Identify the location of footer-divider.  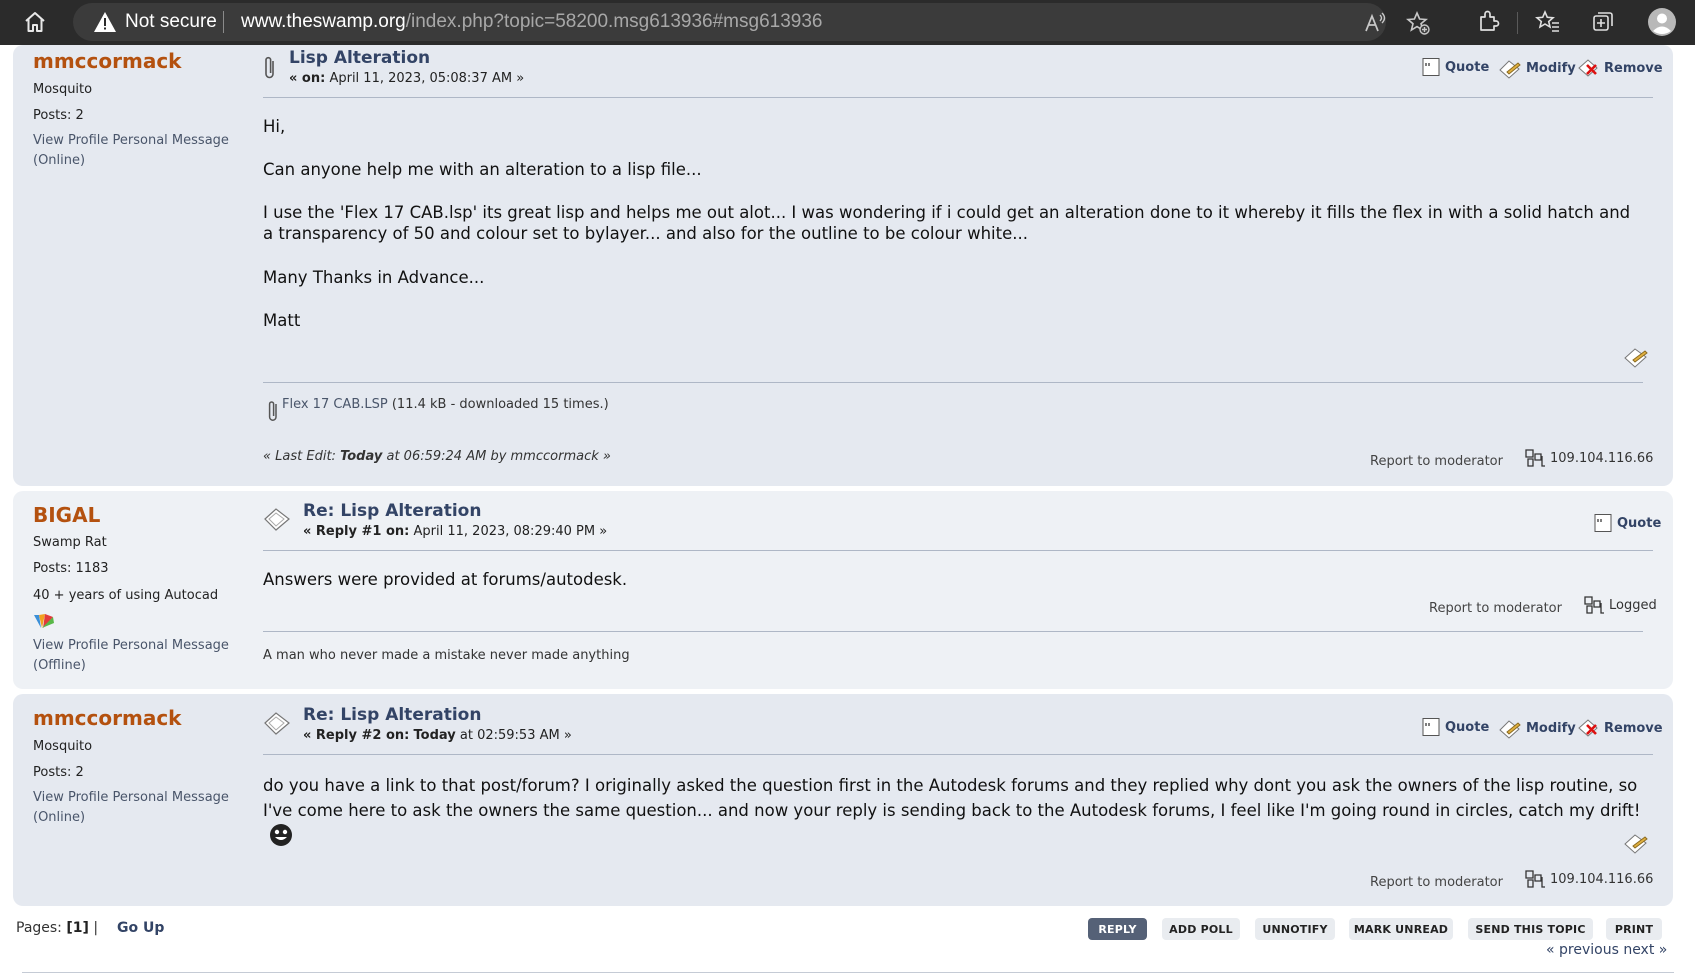
(848, 972).